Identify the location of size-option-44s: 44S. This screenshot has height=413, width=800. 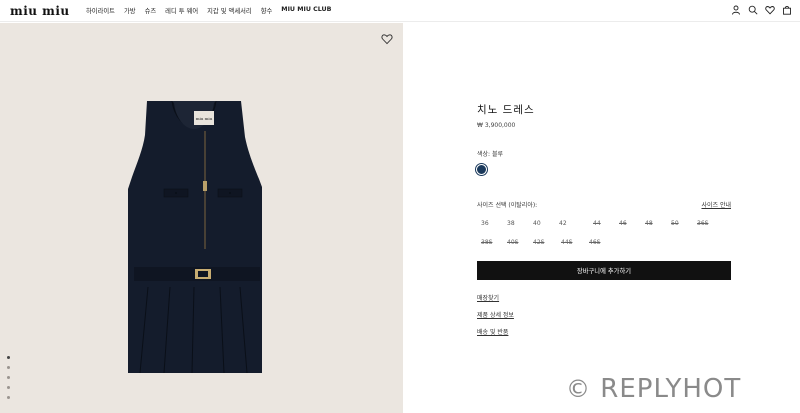
(566, 242).